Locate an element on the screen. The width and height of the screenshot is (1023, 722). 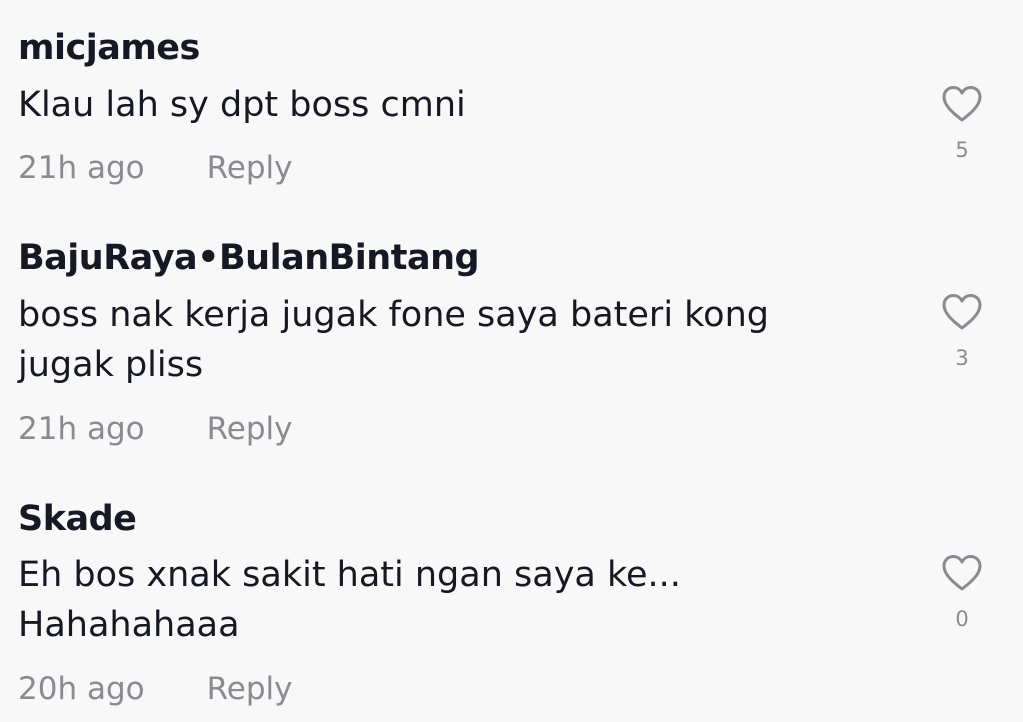
like-count: 5 is located at coordinates (962, 150).